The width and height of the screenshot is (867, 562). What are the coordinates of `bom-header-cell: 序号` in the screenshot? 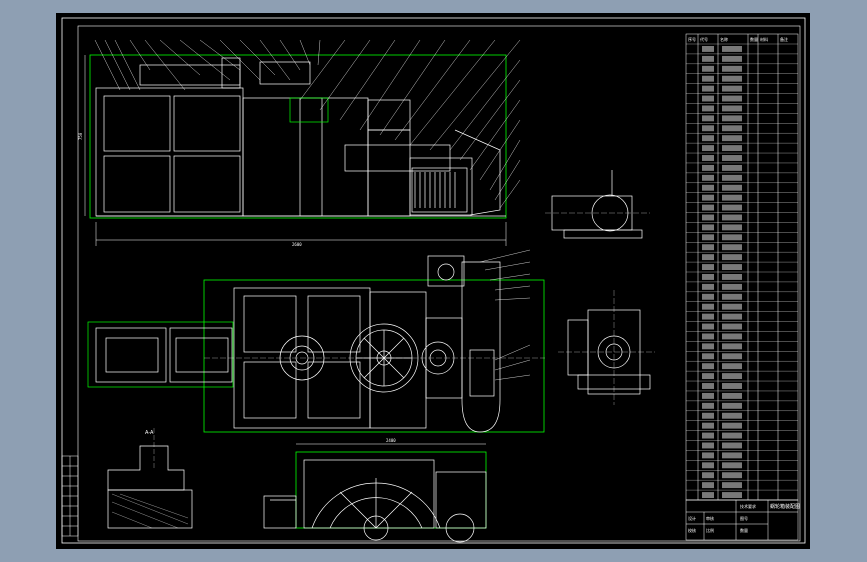 It's located at (692, 39).